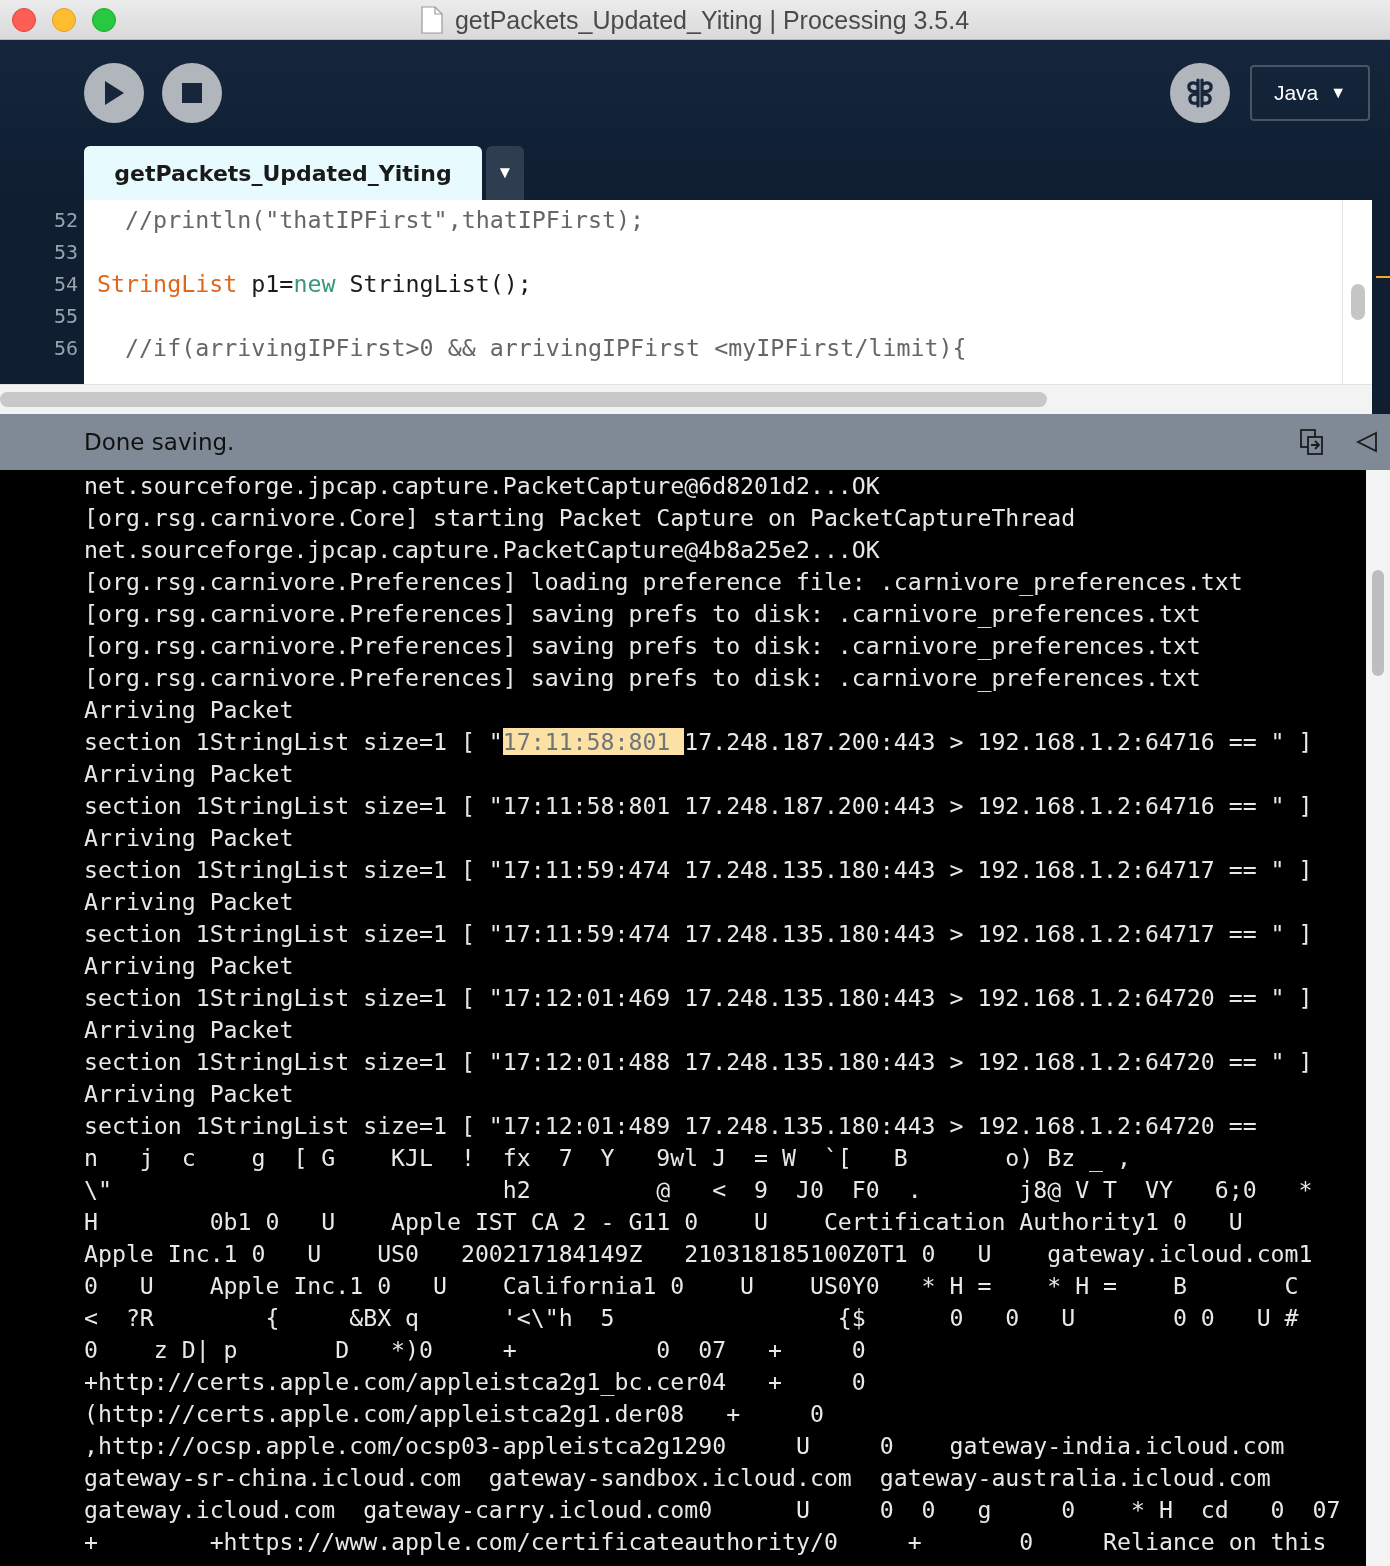 This screenshot has height=1566, width=1390. What do you see at coordinates (283, 173) in the screenshot?
I see `sketch-tab: getPackets_Updated_Yiting` at bounding box center [283, 173].